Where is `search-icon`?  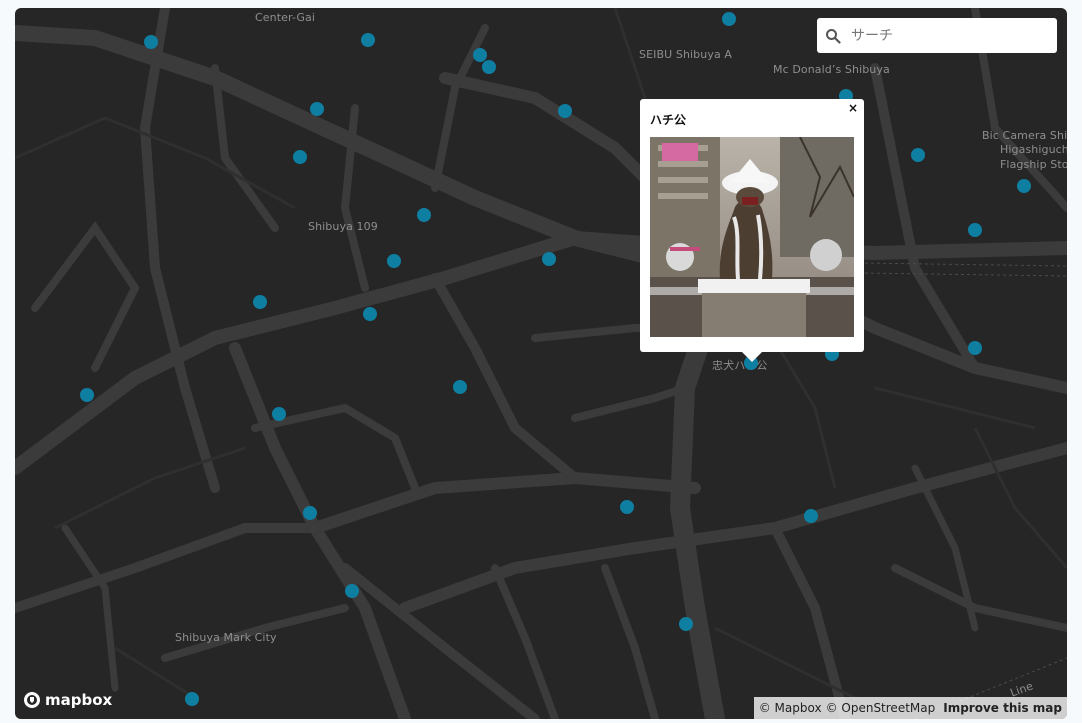
search-icon is located at coordinates (833, 35).